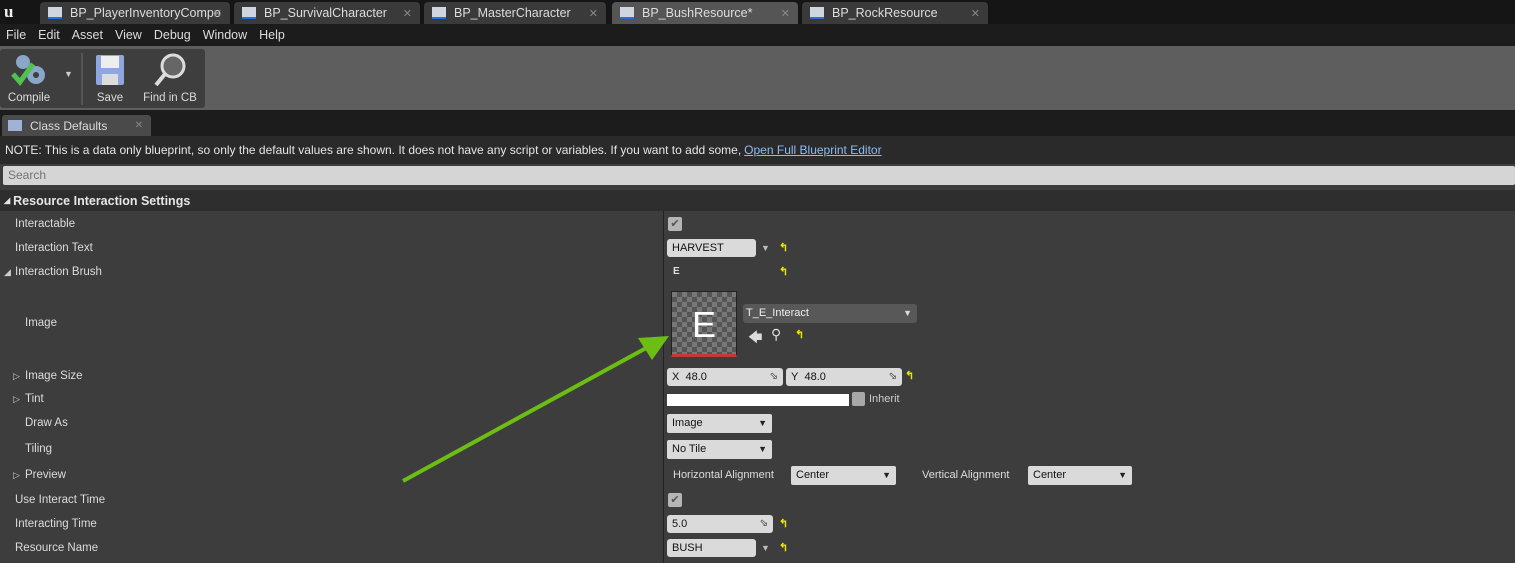 This screenshot has width=1515, height=563. What do you see at coordinates (723, 475) in the screenshot?
I see `horizontal-alignment-label: Horizontal Alignment` at bounding box center [723, 475].